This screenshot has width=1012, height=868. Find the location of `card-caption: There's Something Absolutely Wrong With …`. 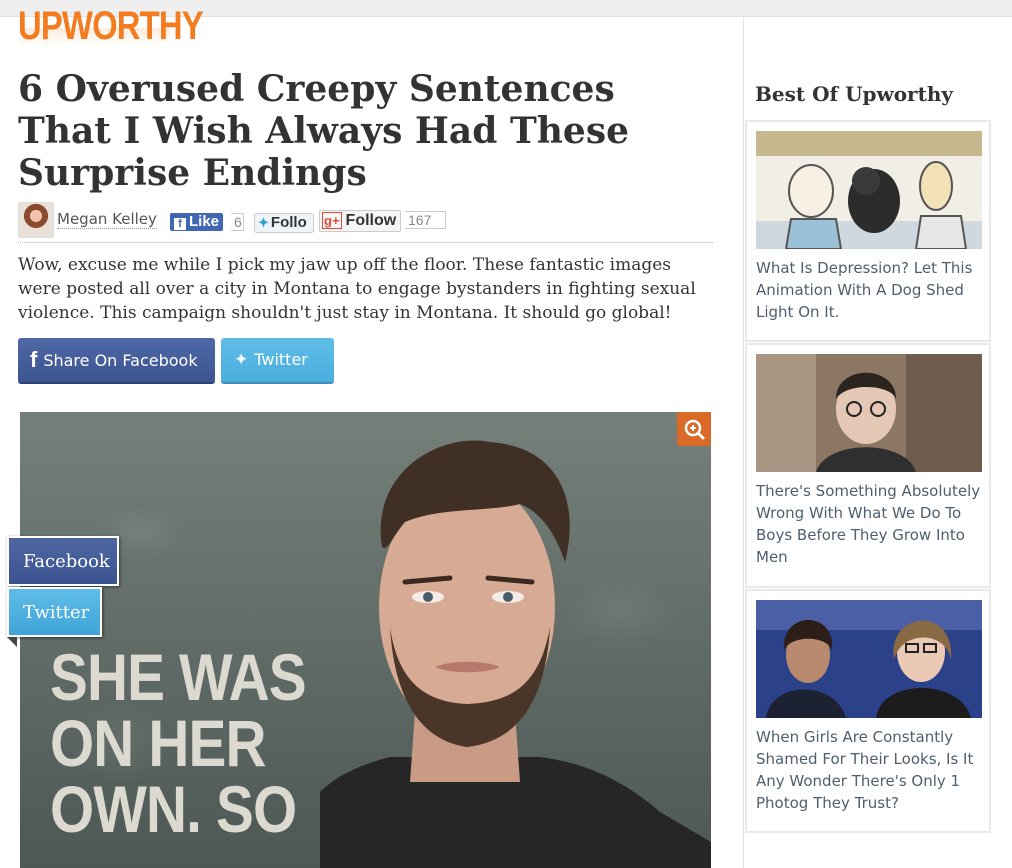

card-caption: There's Something Absolutely Wrong With … is located at coordinates (871, 524).